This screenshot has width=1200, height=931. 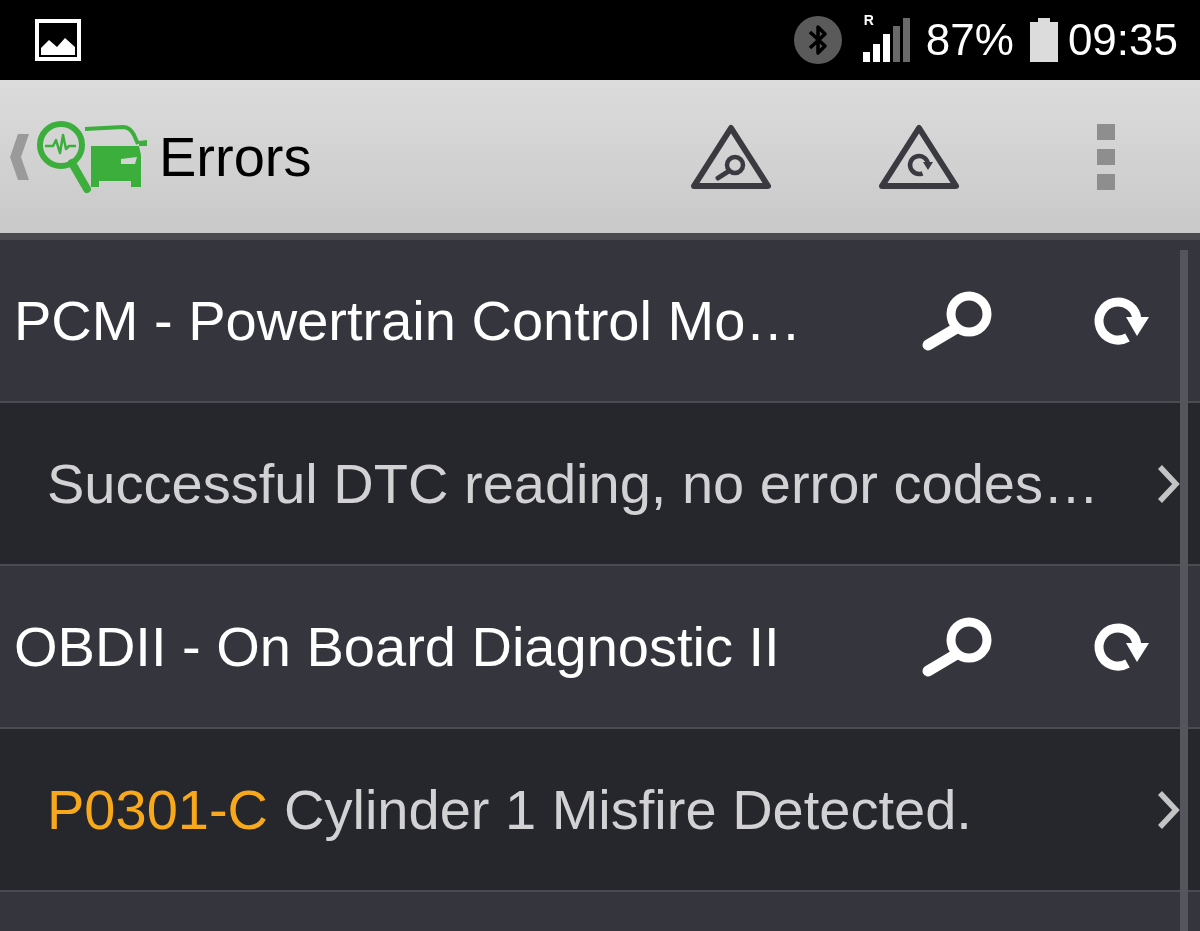 I want to click on module-name: OBDII - On Board Diagnostic II, so click(x=397, y=646).